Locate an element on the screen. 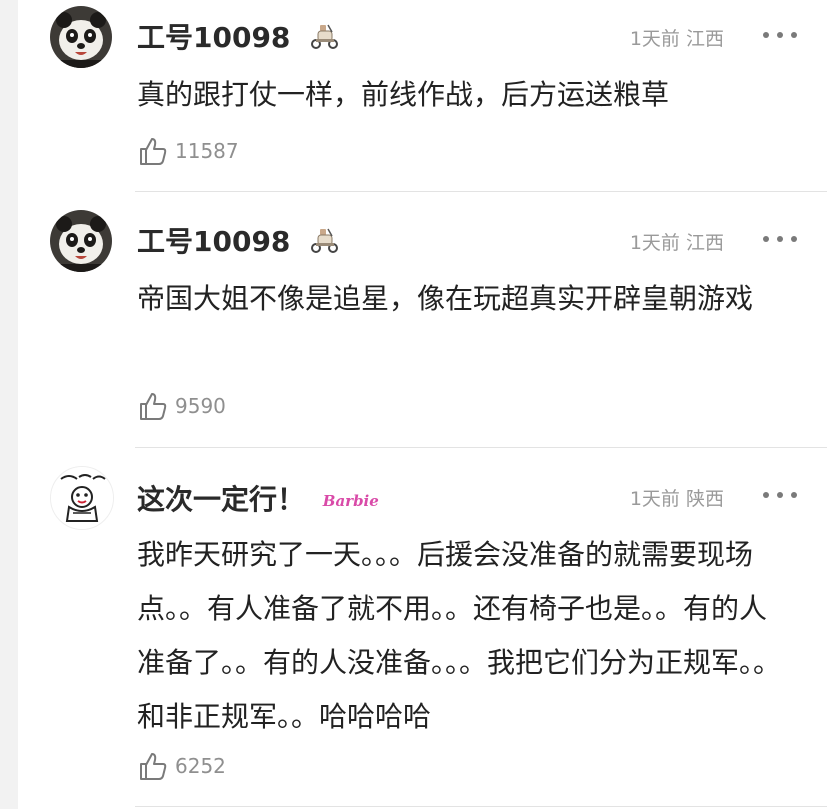 This screenshot has height=809, width=839. barbie-badge-icon: Barbie is located at coordinates (350, 501).